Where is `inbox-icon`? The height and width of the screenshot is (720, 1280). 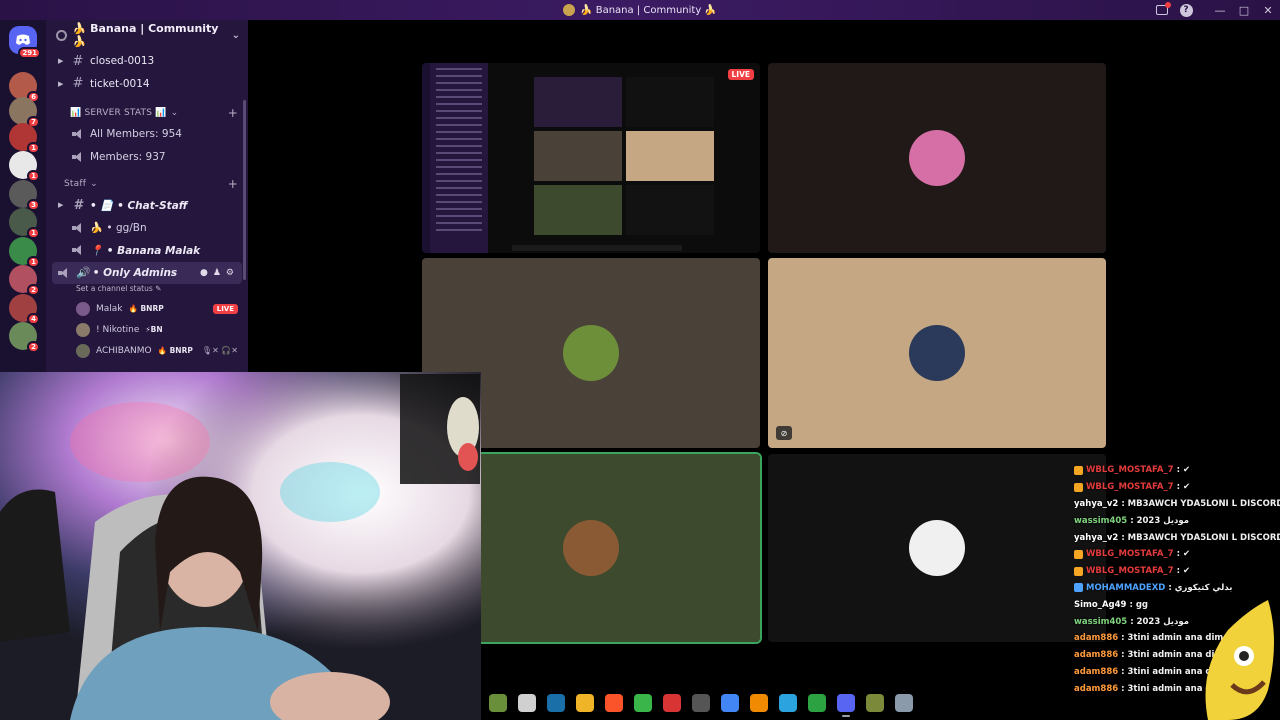
inbox-icon is located at coordinates (1163, 8).